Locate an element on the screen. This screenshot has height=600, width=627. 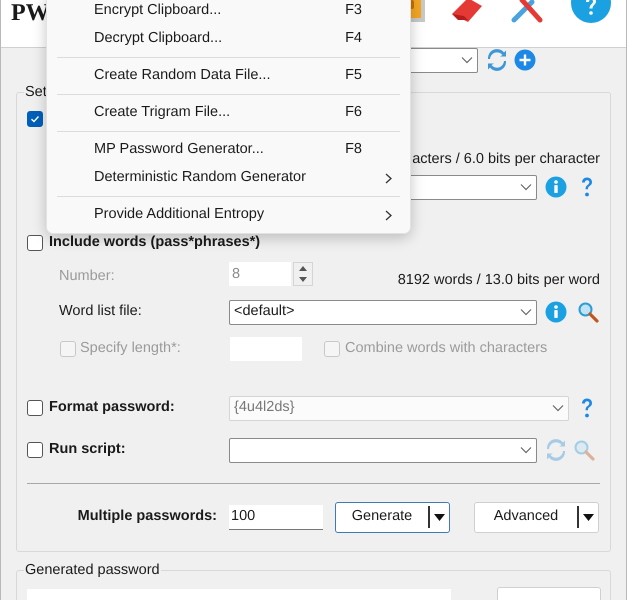
refresh-icon is located at coordinates (497, 60).